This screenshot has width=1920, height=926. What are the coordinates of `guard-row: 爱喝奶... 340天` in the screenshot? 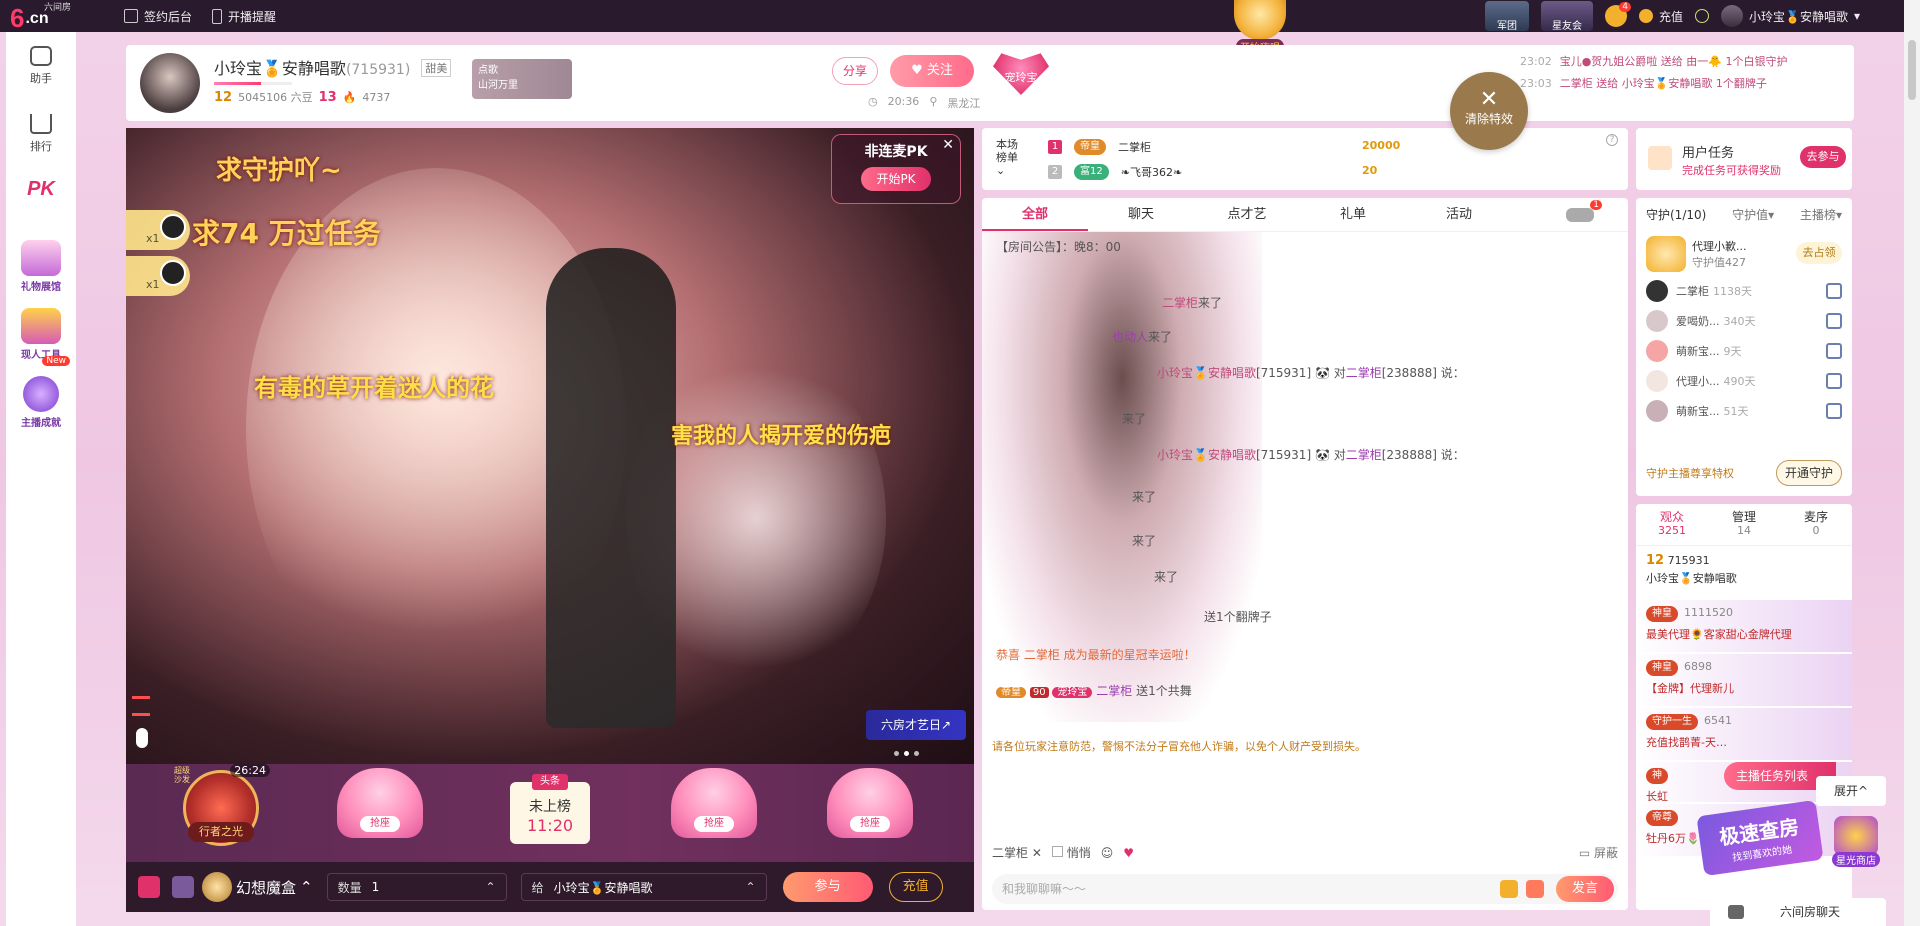 It's located at (1744, 321).